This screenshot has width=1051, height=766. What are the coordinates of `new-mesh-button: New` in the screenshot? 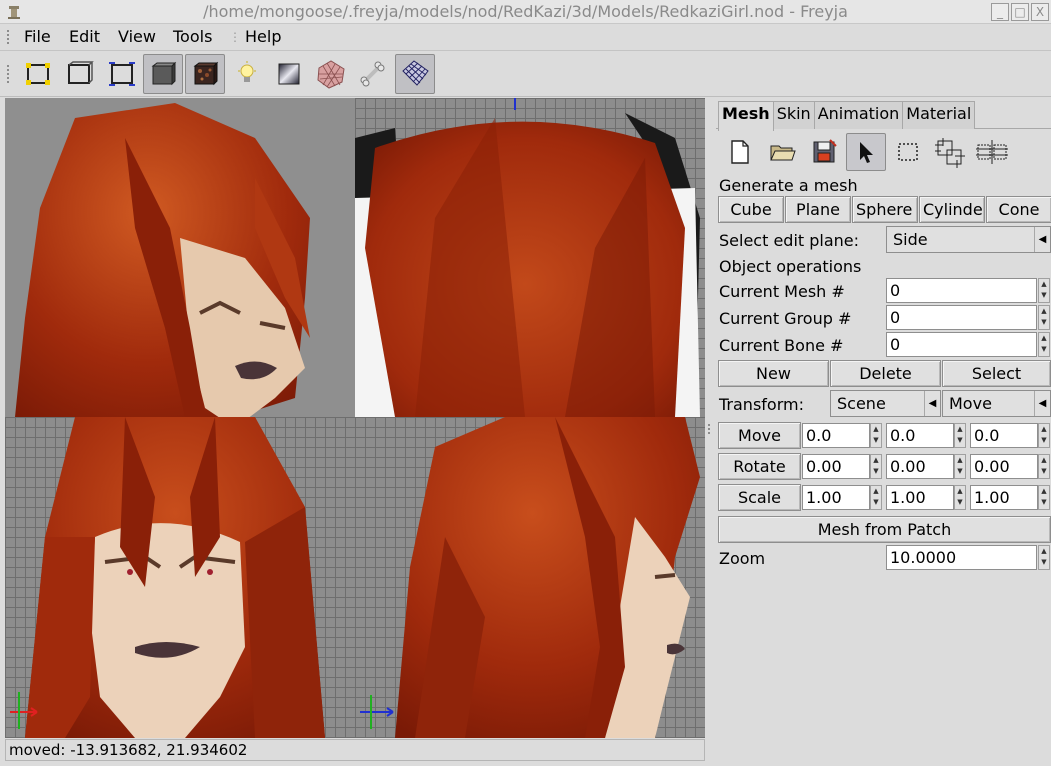 It's located at (773, 373).